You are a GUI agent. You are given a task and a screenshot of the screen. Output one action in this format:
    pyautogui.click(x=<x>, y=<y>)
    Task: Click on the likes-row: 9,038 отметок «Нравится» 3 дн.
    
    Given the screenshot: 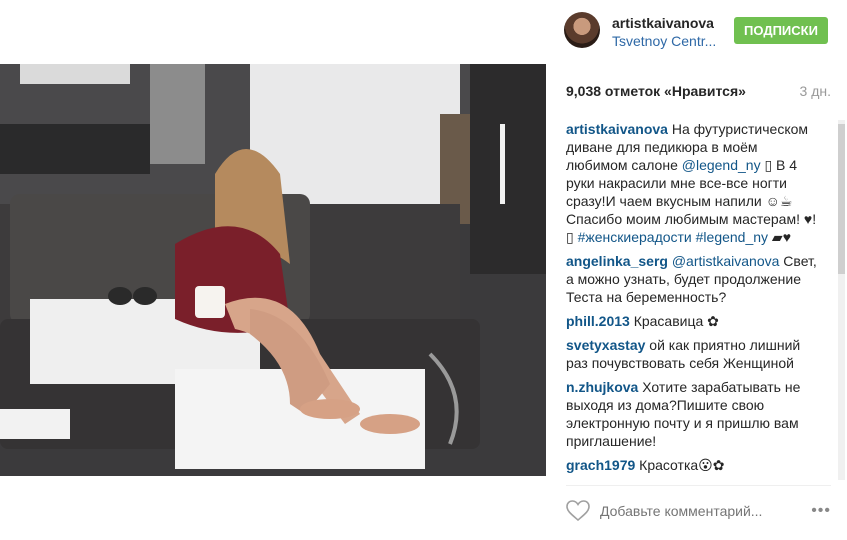 What is the action you would take?
    pyautogui.click(x=698, y=91)
    